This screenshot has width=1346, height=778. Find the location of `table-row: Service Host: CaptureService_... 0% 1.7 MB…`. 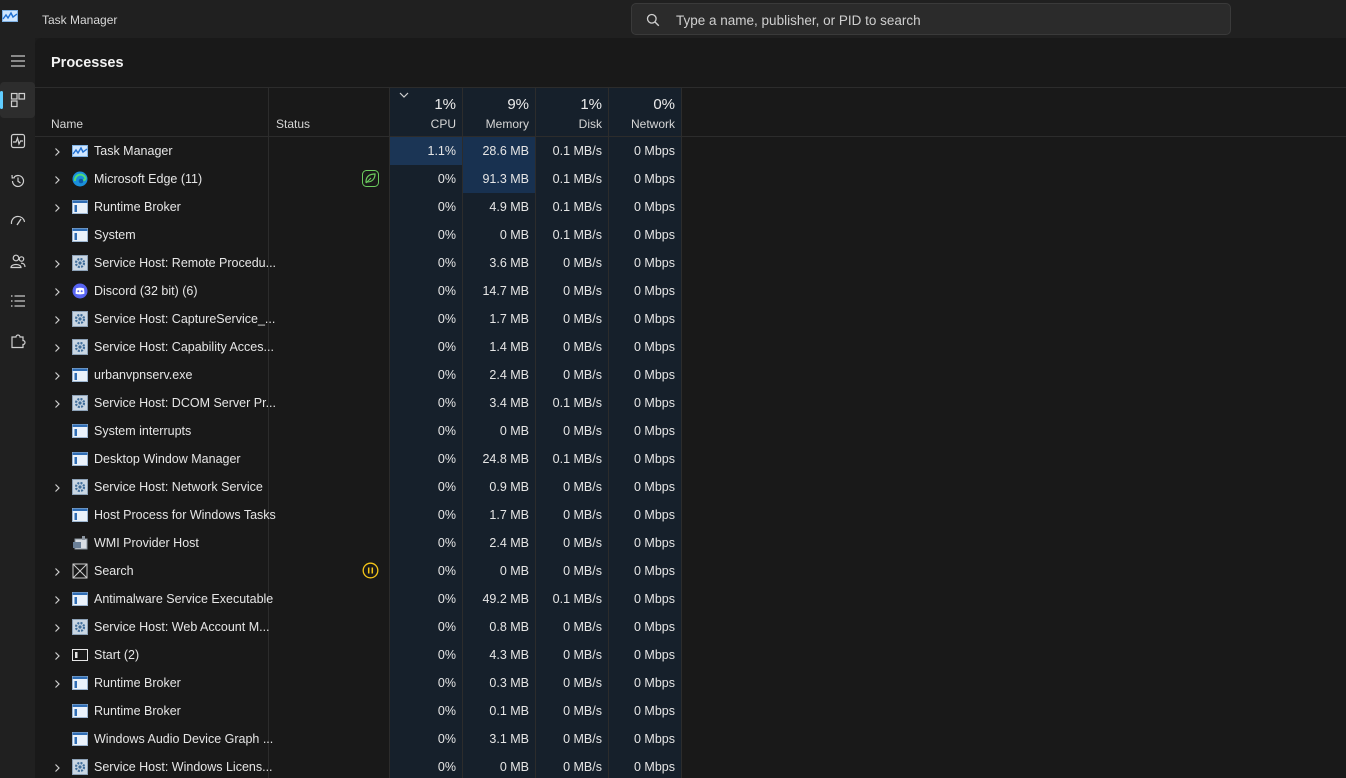

table-row: Service Host: CaptureService_... 0% 1.7 MB… is located at coordinates (690, 319).